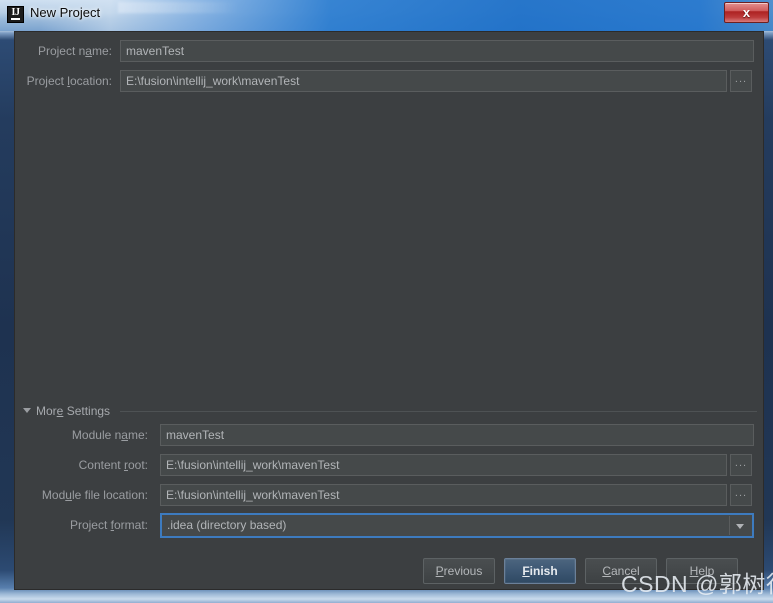 The image size is (773, 603). I want to click on intellij-idea-icon: IJ, so click(15, 14).